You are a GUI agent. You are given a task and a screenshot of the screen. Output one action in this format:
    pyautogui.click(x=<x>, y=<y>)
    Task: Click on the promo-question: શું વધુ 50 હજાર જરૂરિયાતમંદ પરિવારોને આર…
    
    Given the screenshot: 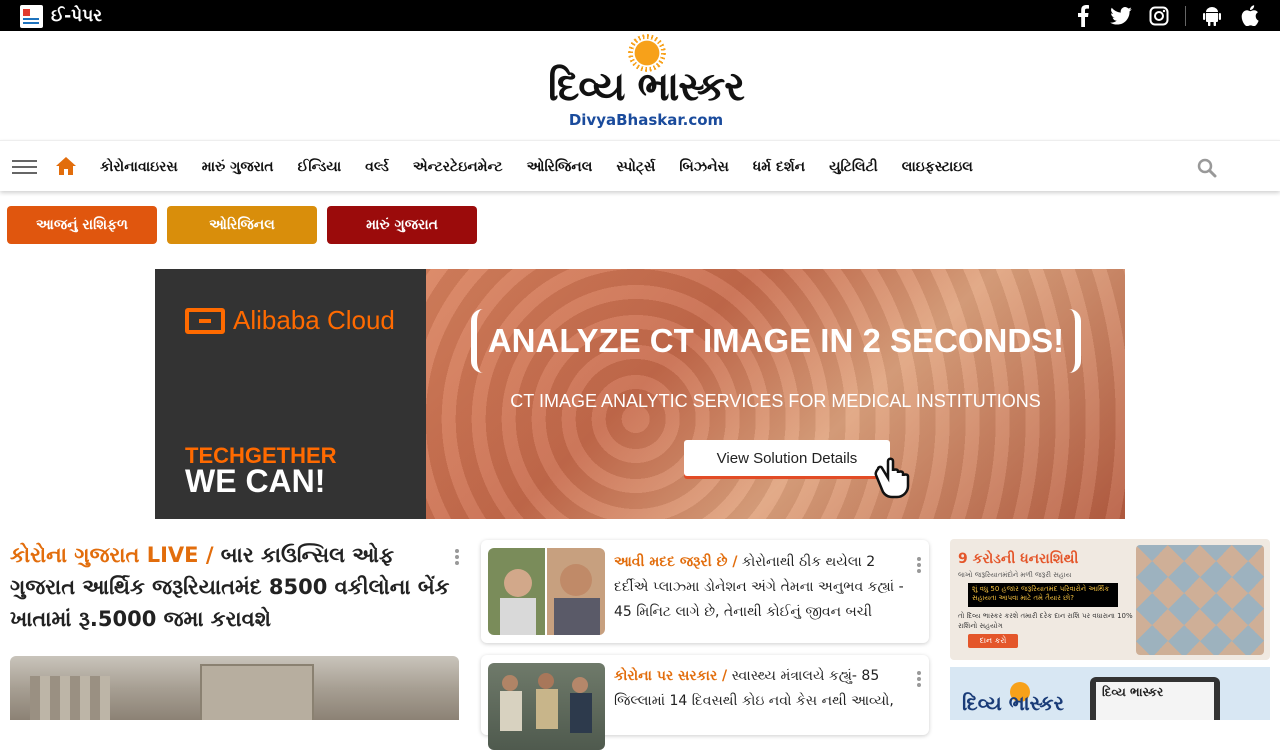 What is the action you would take?
    pyautogui.click(x=1043, y=595)
    